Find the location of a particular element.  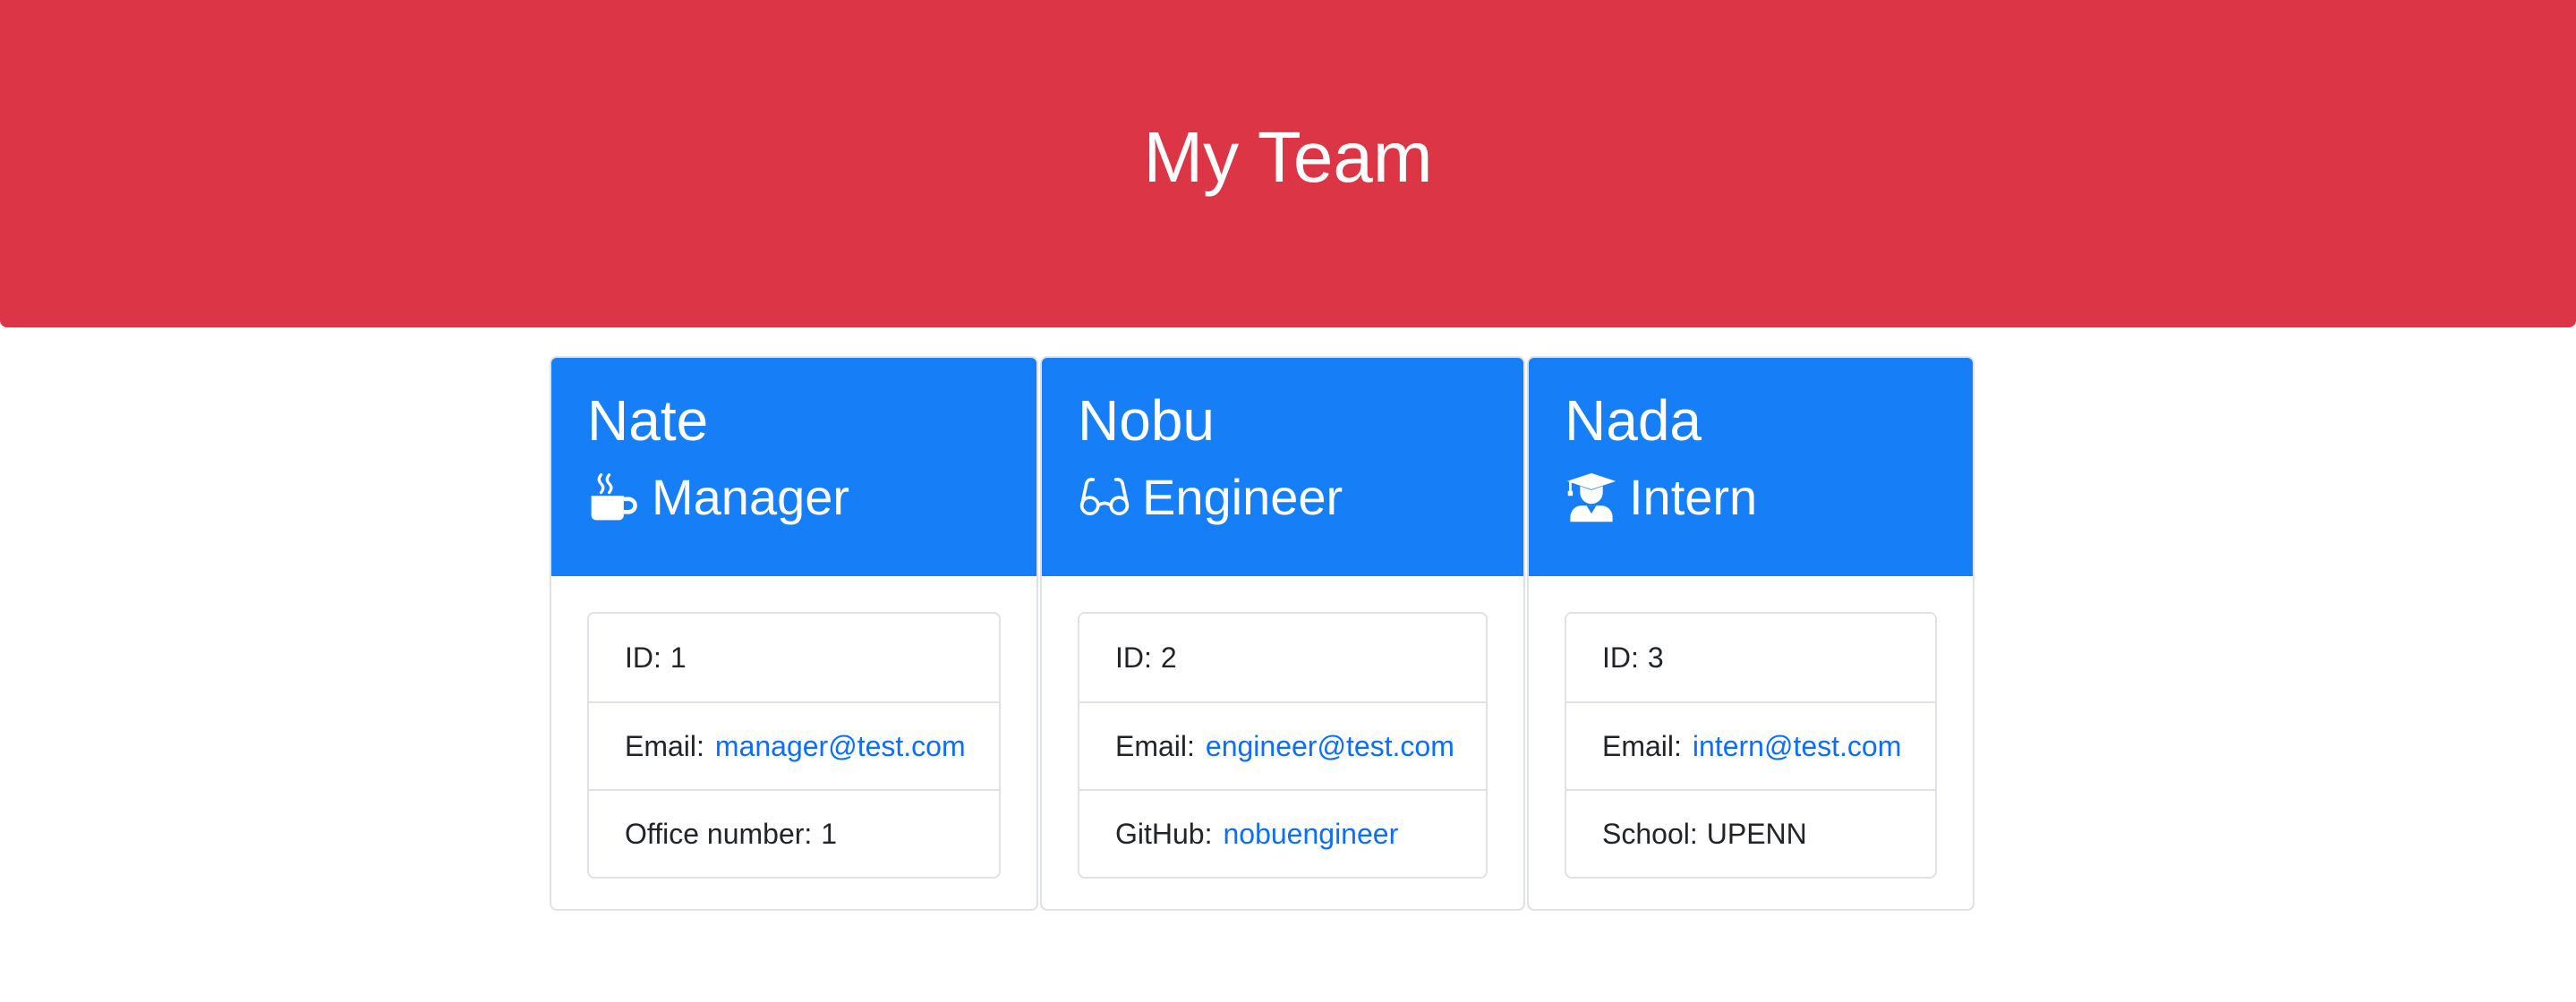

email-link: engineer@test.com is located at coordinates (1330, 747).